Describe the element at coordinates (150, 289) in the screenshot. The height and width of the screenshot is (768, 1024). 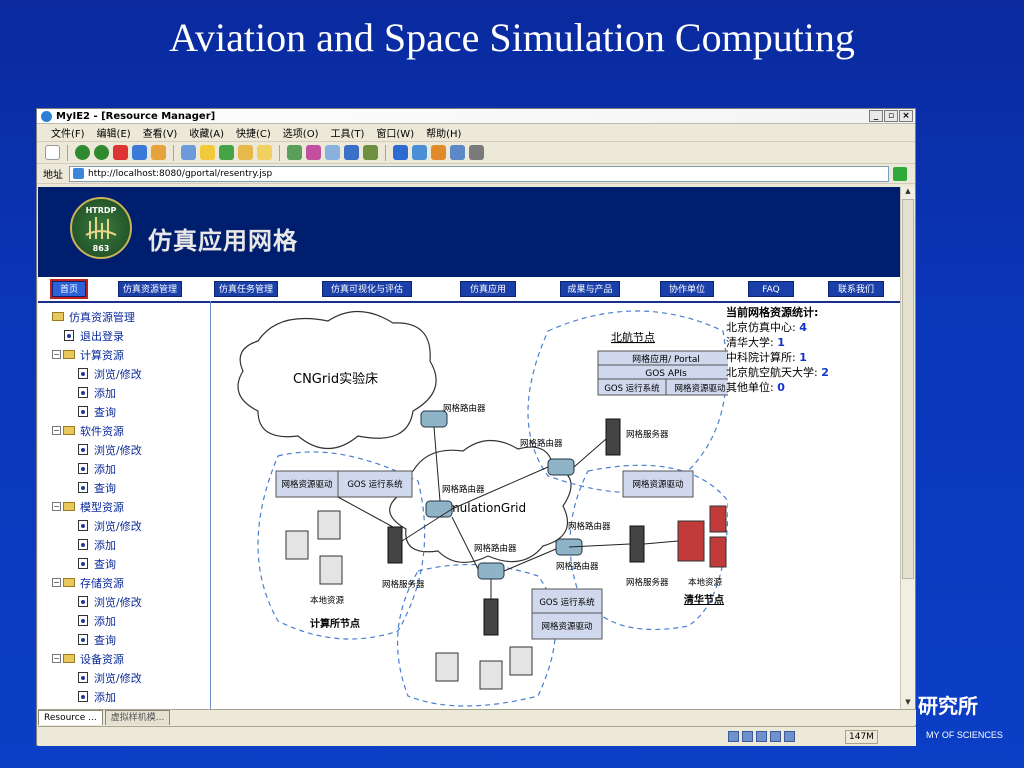
I see `nav-resource-mgmt: 仿真资源管理` at that location.